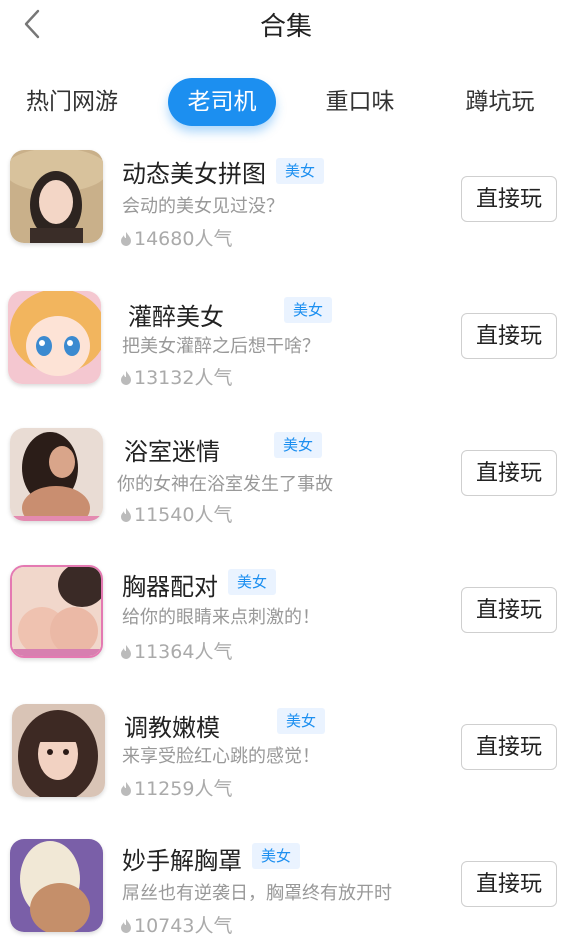 This screenshot has height=939, width=572. I want to click on game-description: 来享受脸红心跳的感觉！, so click(221, 756).